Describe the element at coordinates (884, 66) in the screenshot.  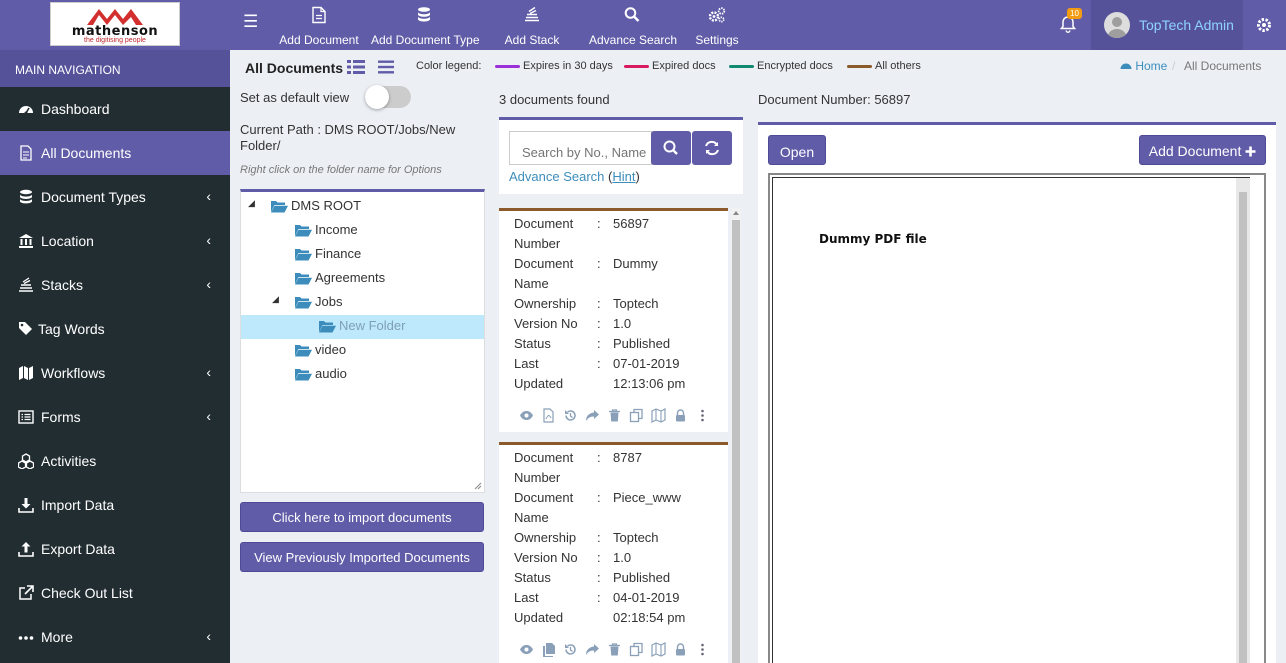
I see `legend-all-others: All others` at that location.